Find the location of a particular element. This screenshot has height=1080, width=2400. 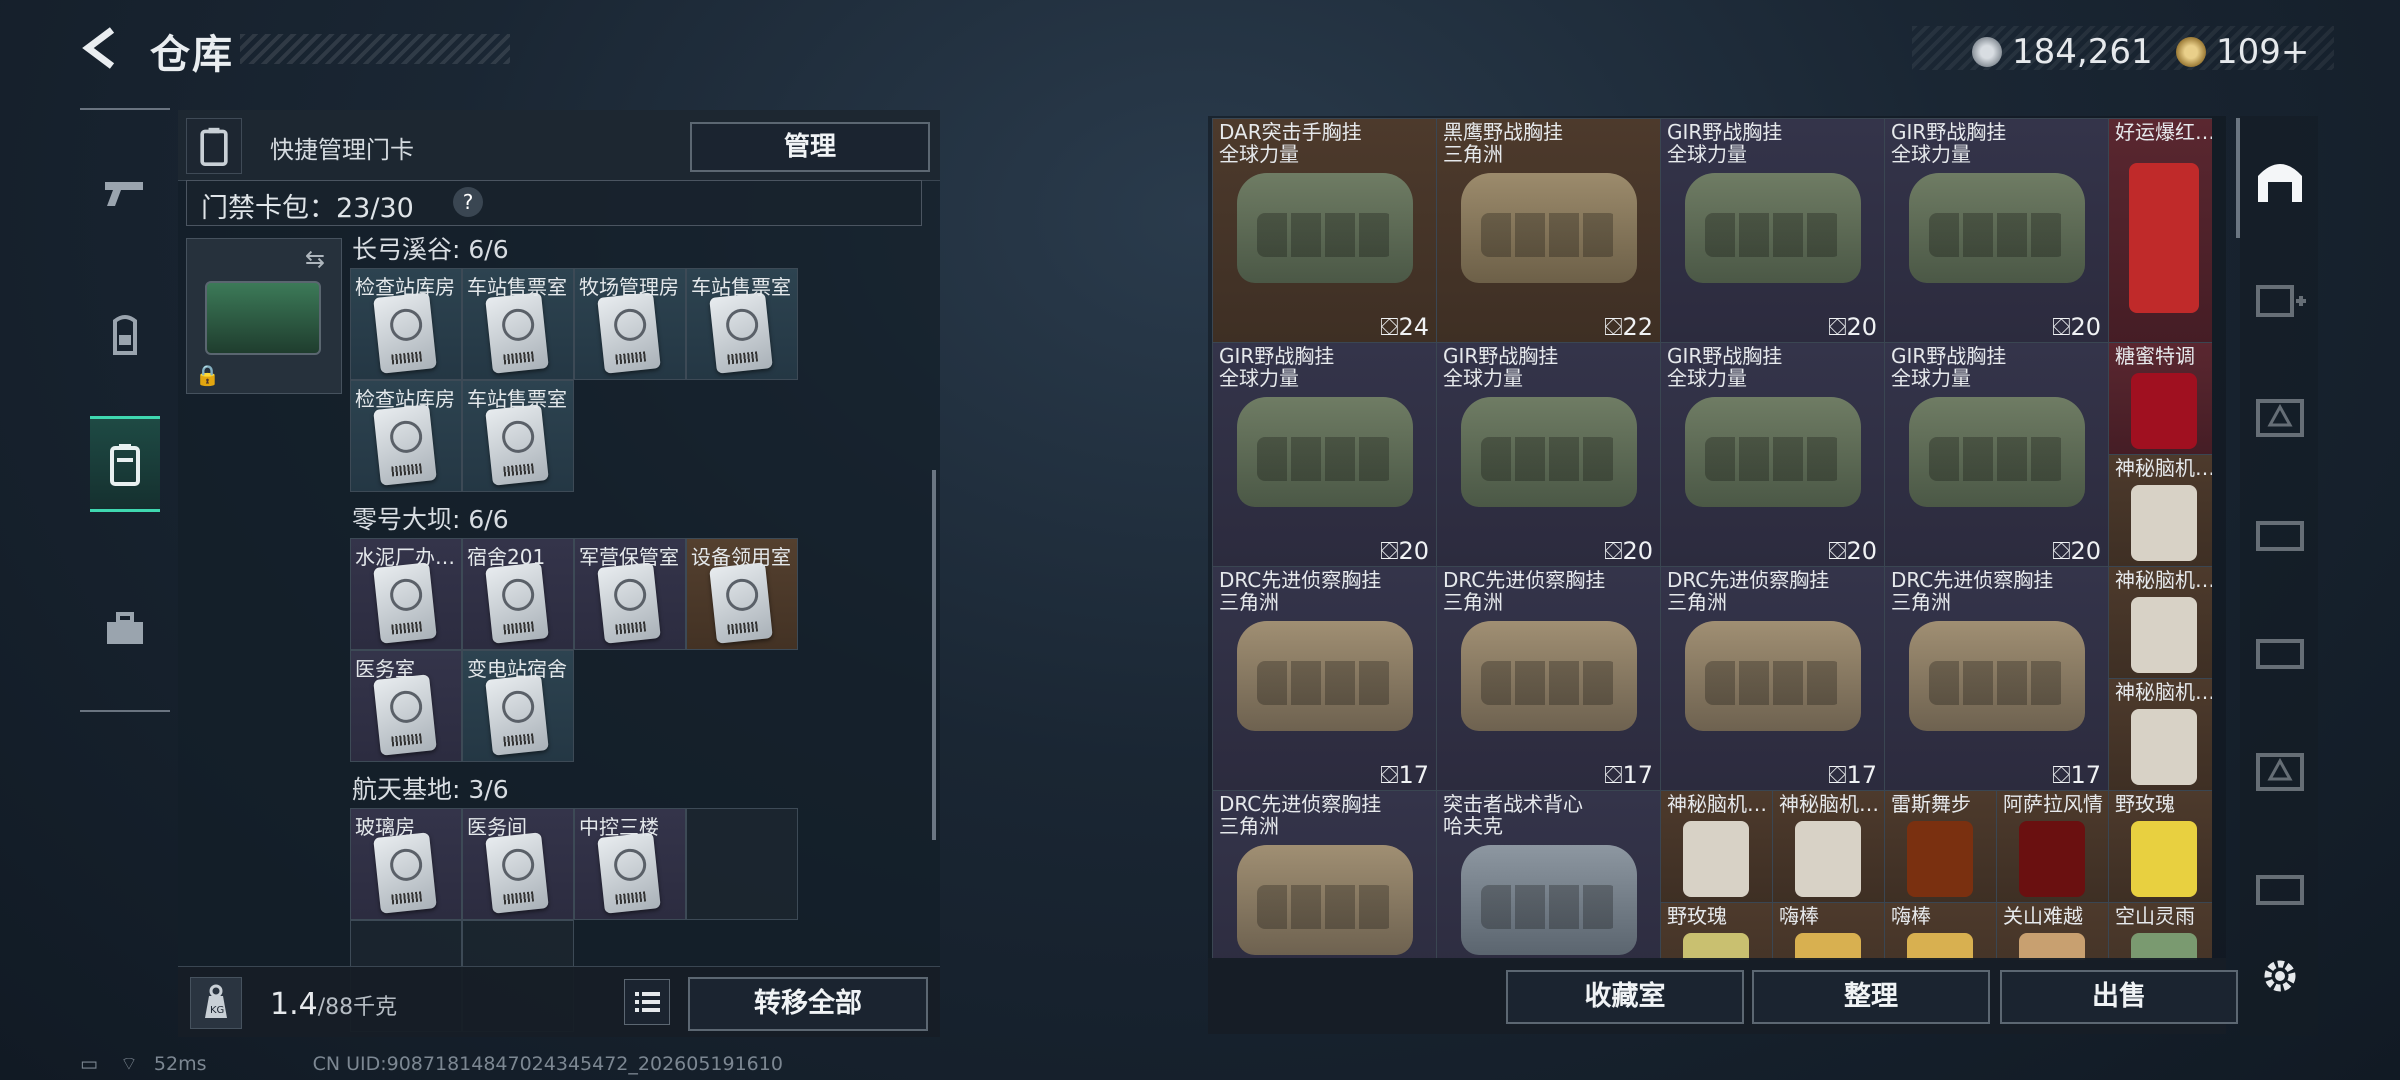

sort-button: 整理 is located at coordinates (1871, 997).